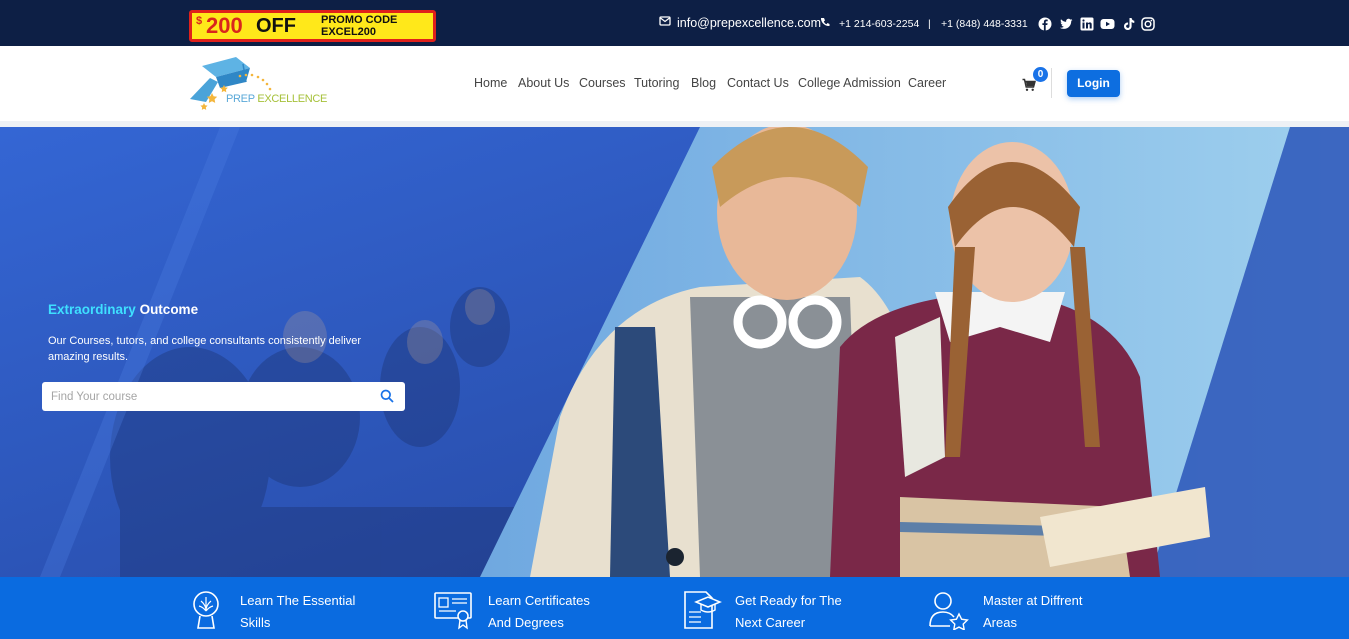 This screenshot has height=639, width=1349. I want to click on nav-career: Career, so click(927, 83).